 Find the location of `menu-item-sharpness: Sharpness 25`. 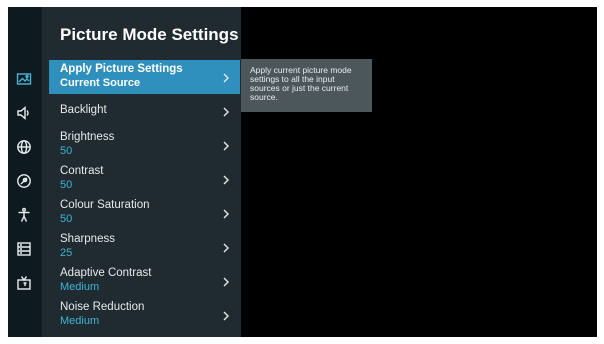

menu-item-sharpness: Sharpness 25 is located at coordinates (144, 247).